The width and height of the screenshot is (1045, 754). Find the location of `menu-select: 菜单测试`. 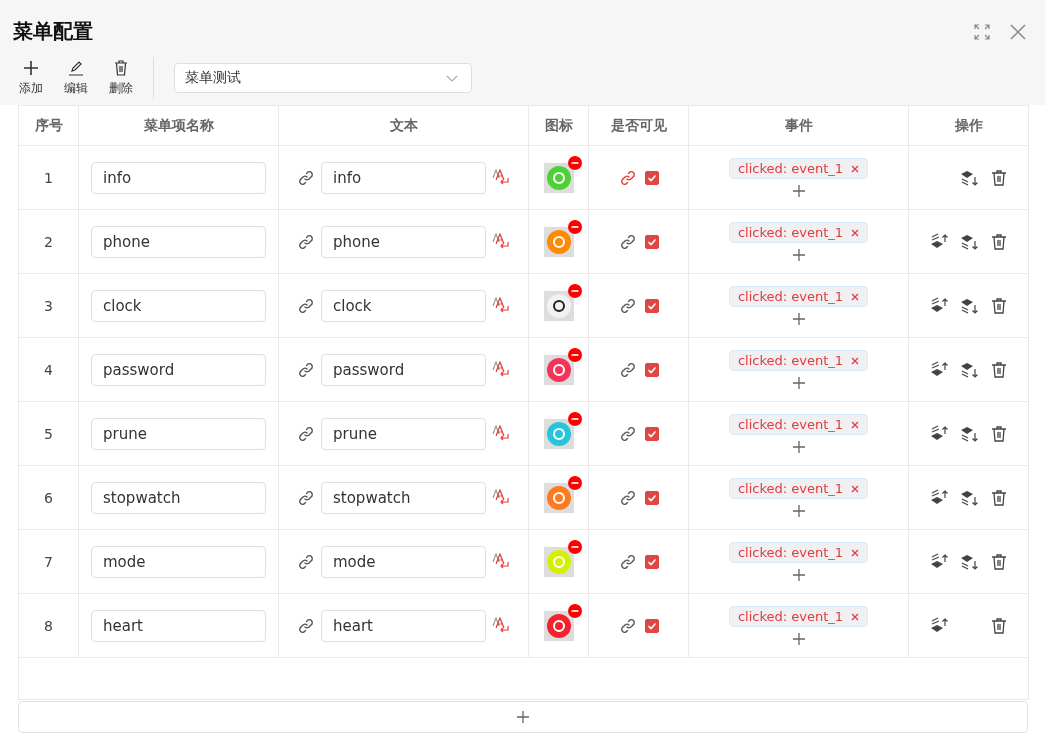

menu-select: 菜单测试 is located at coordinates (323, 78).